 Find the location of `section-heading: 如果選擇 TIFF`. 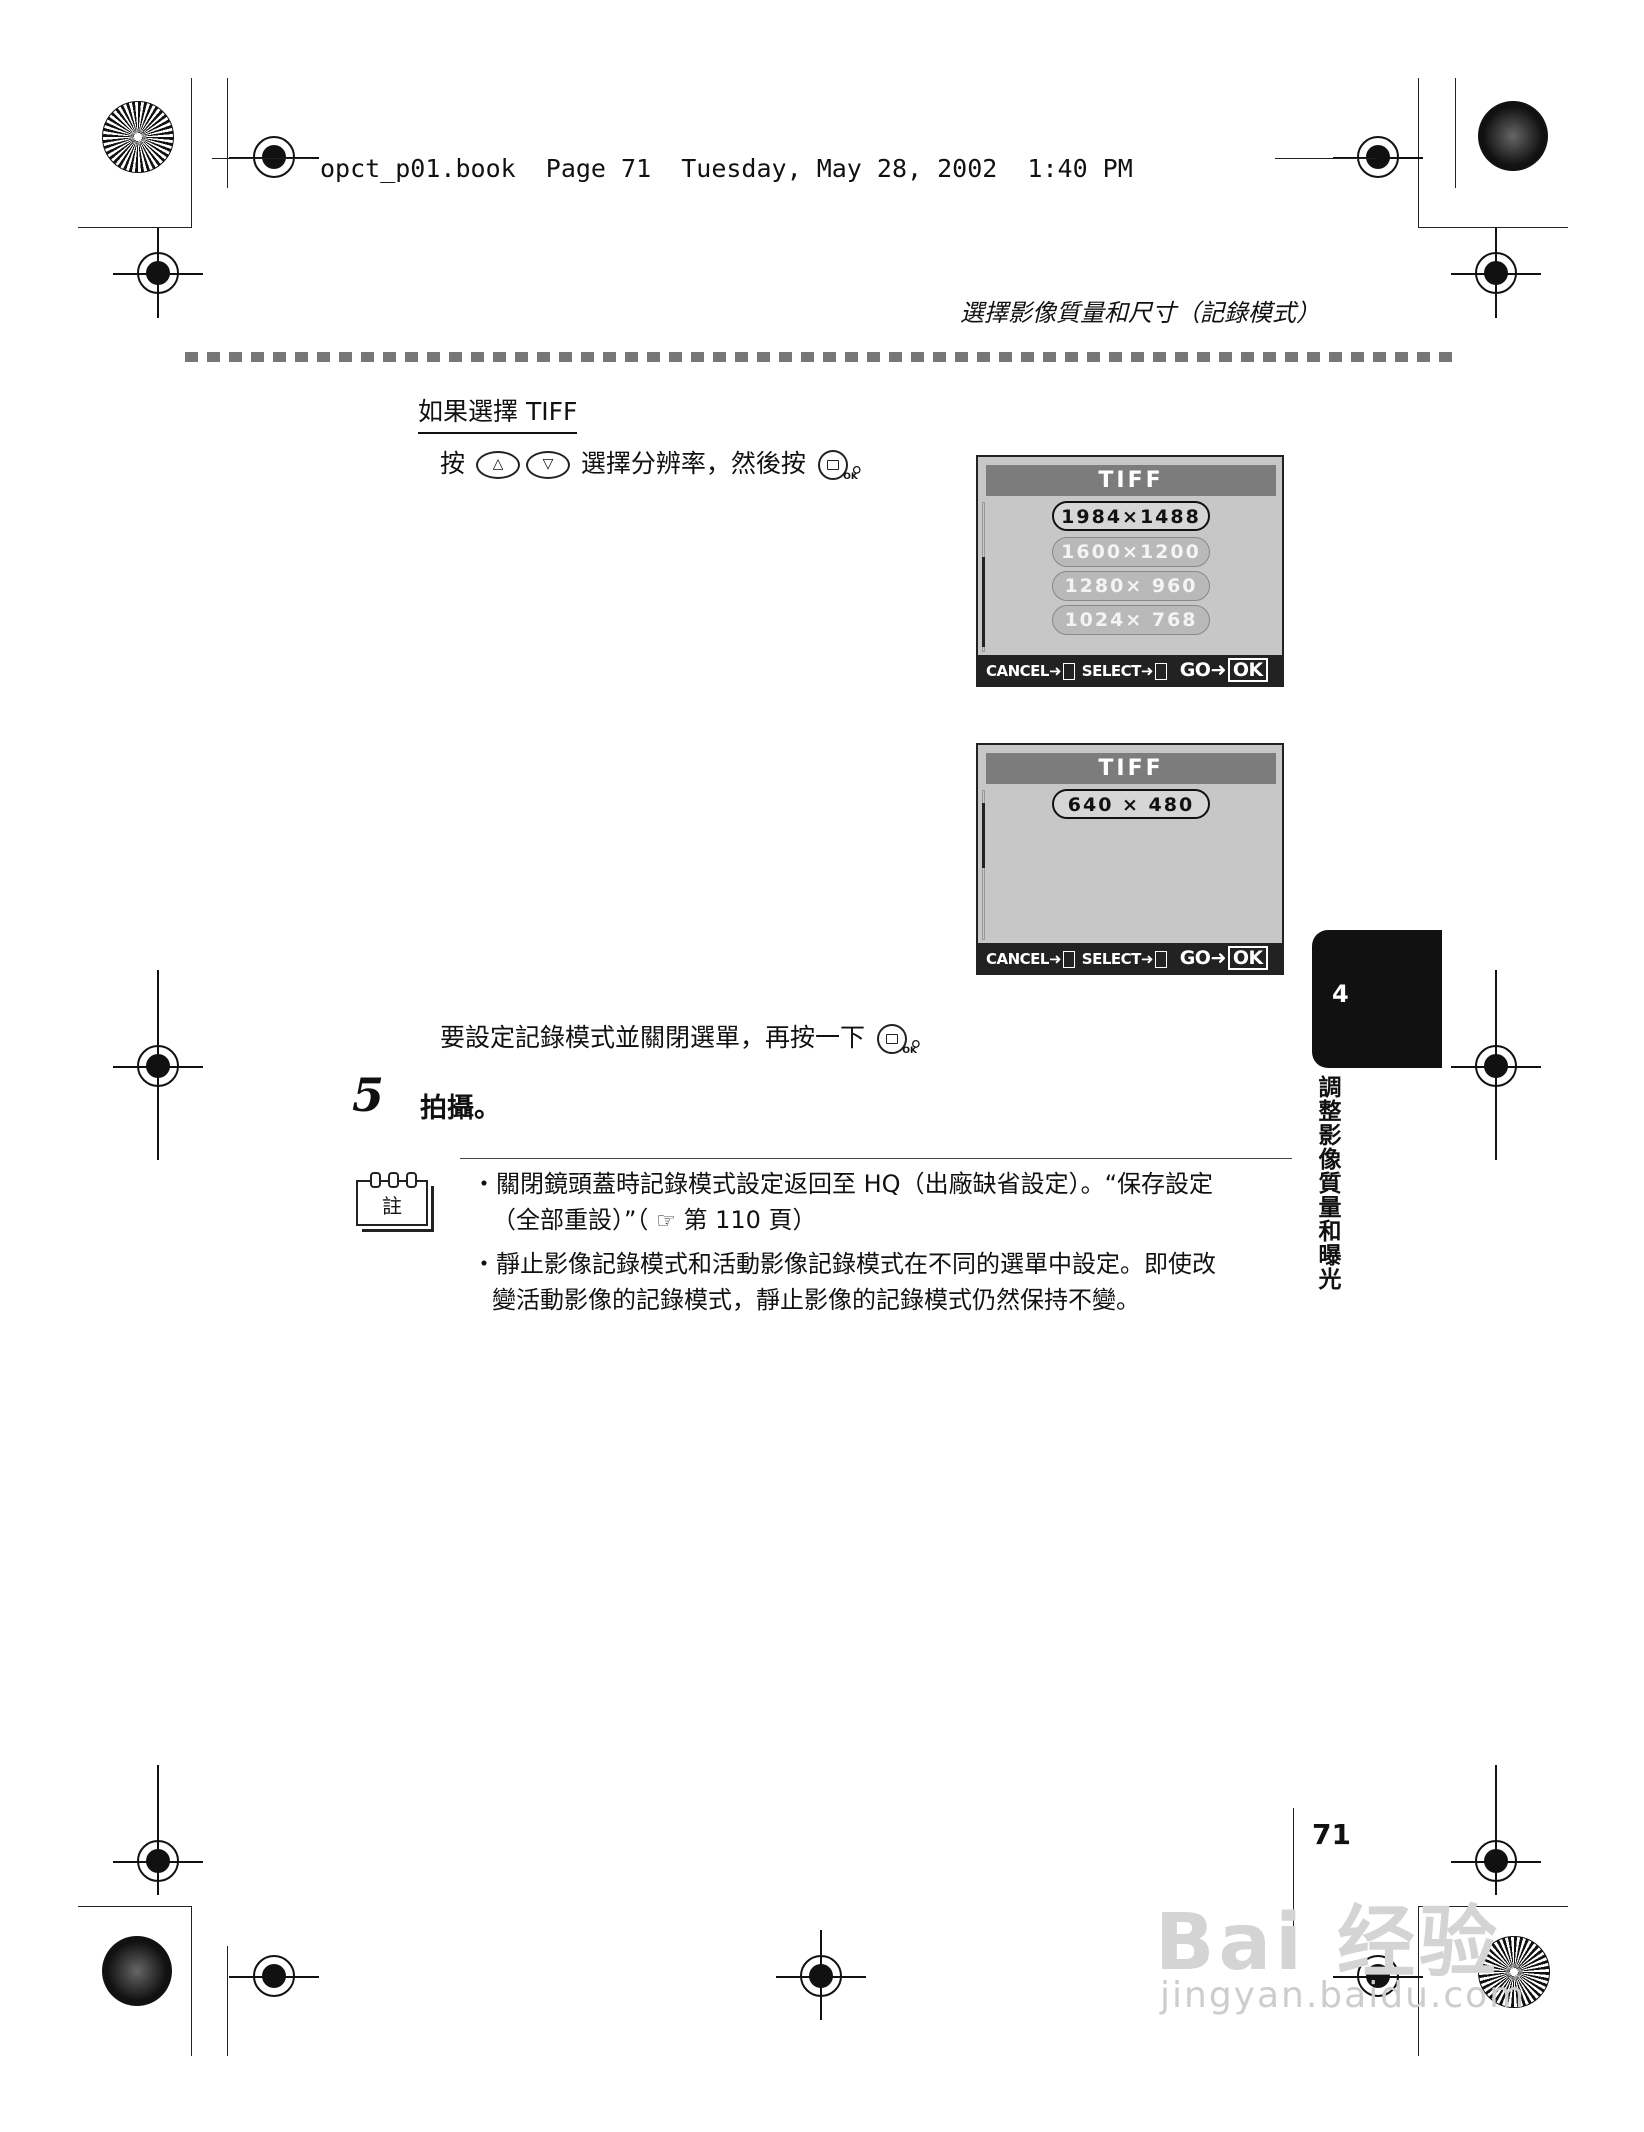

section-heading: 如果選擇 TIFF is located at coordinates (498, 413).